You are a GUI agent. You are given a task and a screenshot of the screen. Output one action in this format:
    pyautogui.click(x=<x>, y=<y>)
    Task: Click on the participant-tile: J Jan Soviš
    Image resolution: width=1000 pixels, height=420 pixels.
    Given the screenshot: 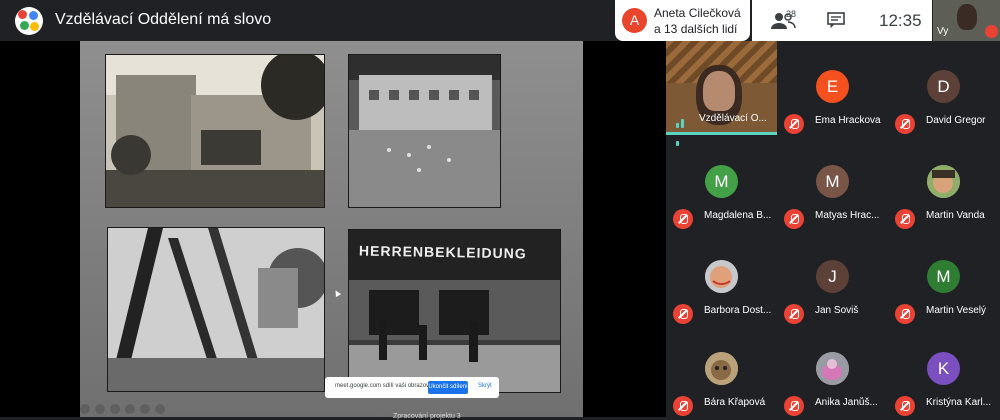 What is the action you would take?
    pyautogui.click(x=832, y=278)
    